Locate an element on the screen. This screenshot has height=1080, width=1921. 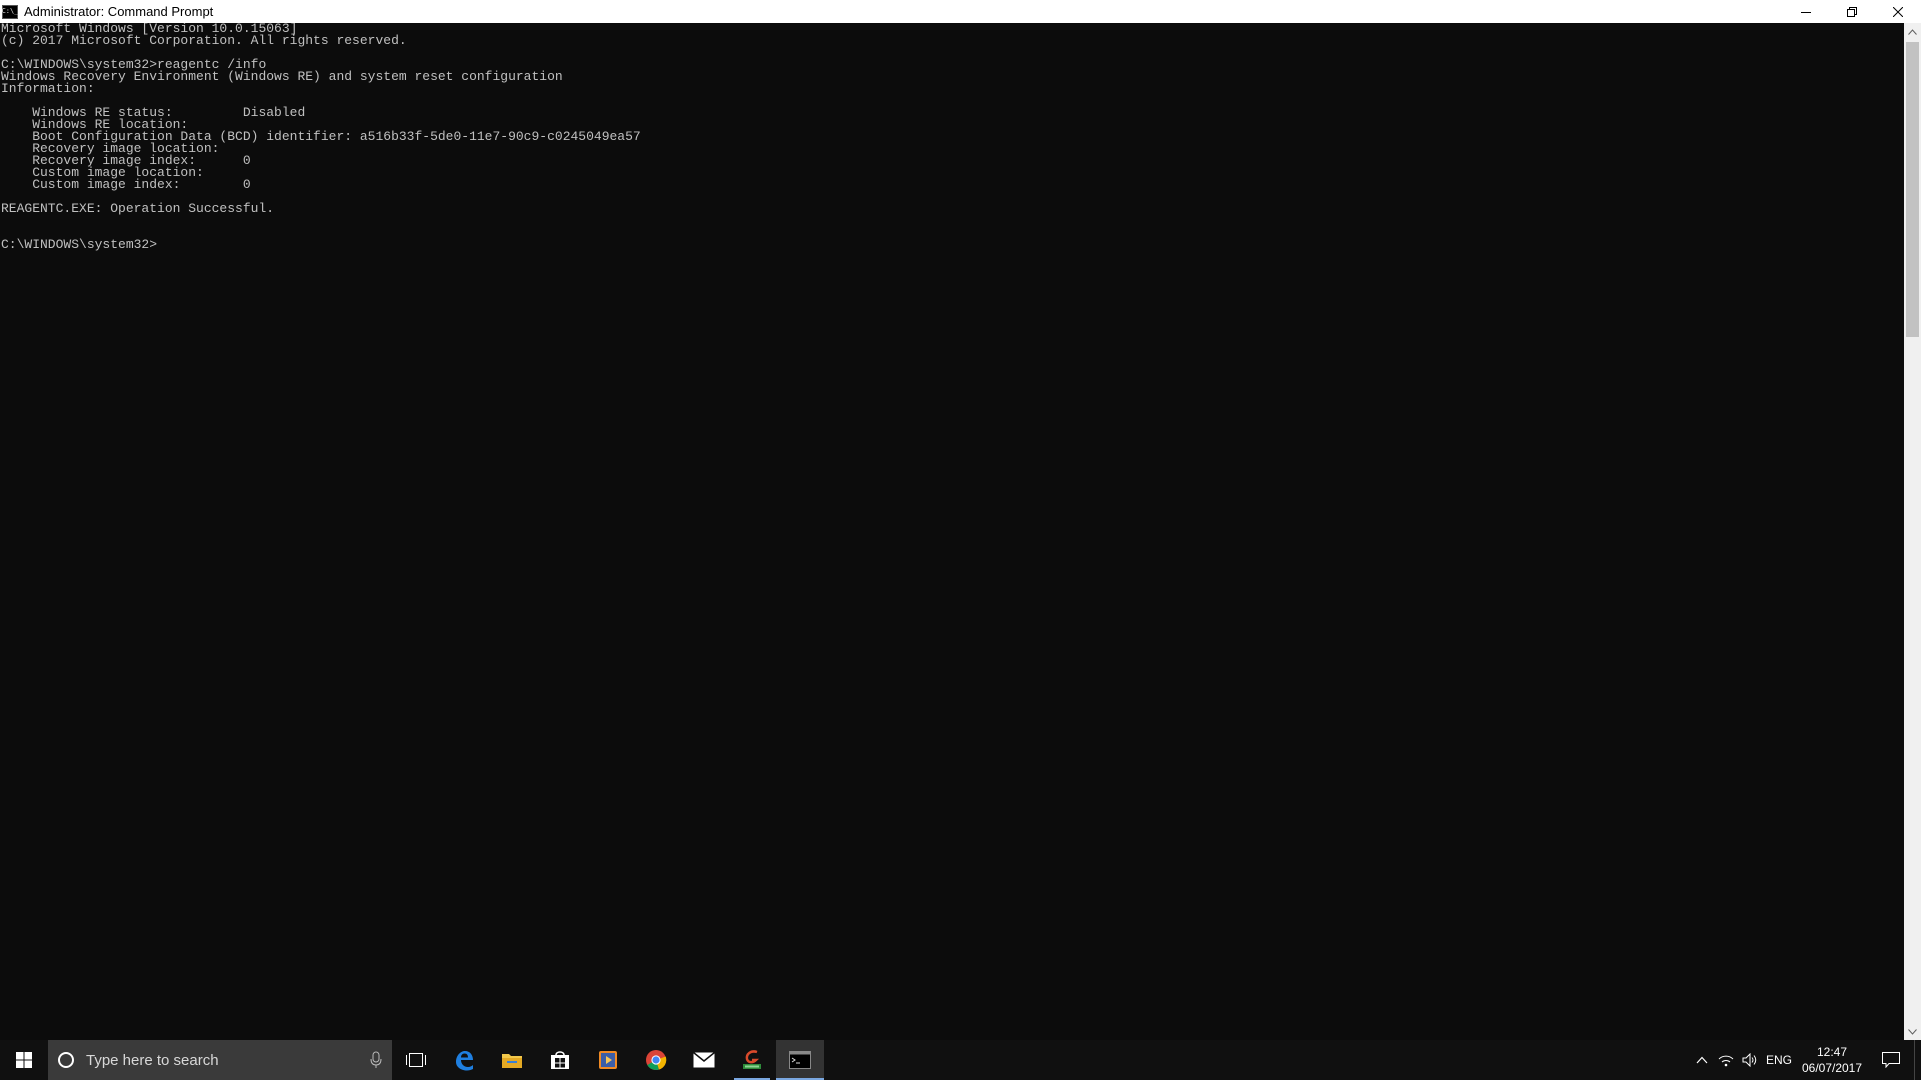
media-player-button is located at coordinates (608, 1060).